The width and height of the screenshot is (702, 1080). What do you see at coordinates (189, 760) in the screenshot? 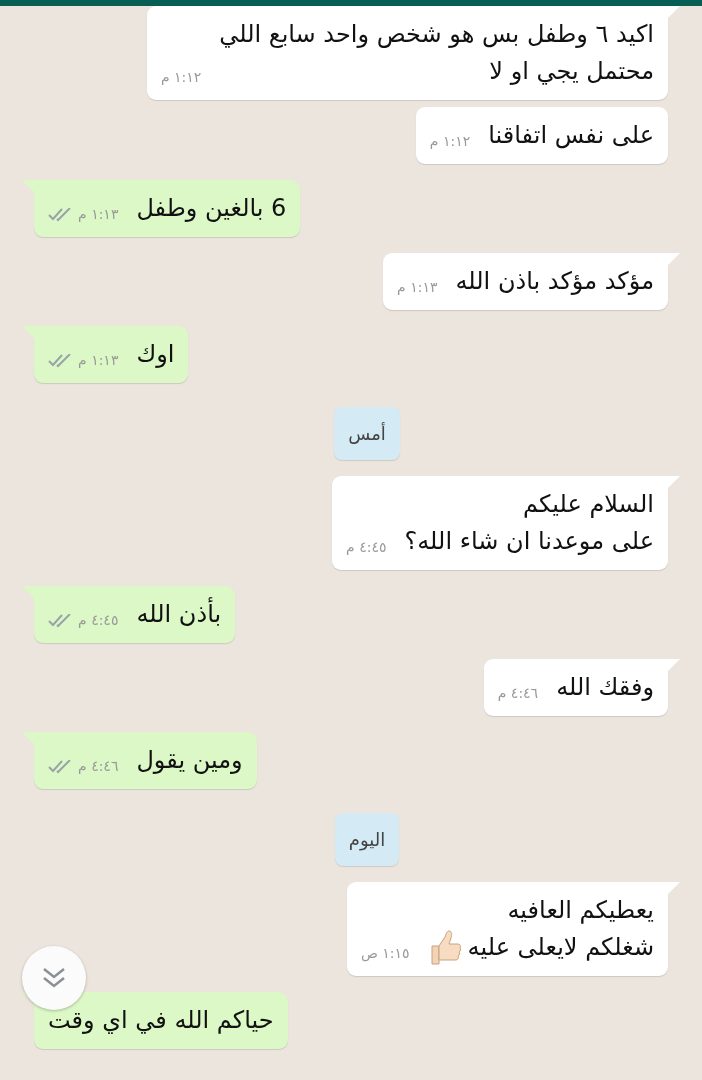
I see `message-text: ومين يقول` at bounding box center [189, 760].